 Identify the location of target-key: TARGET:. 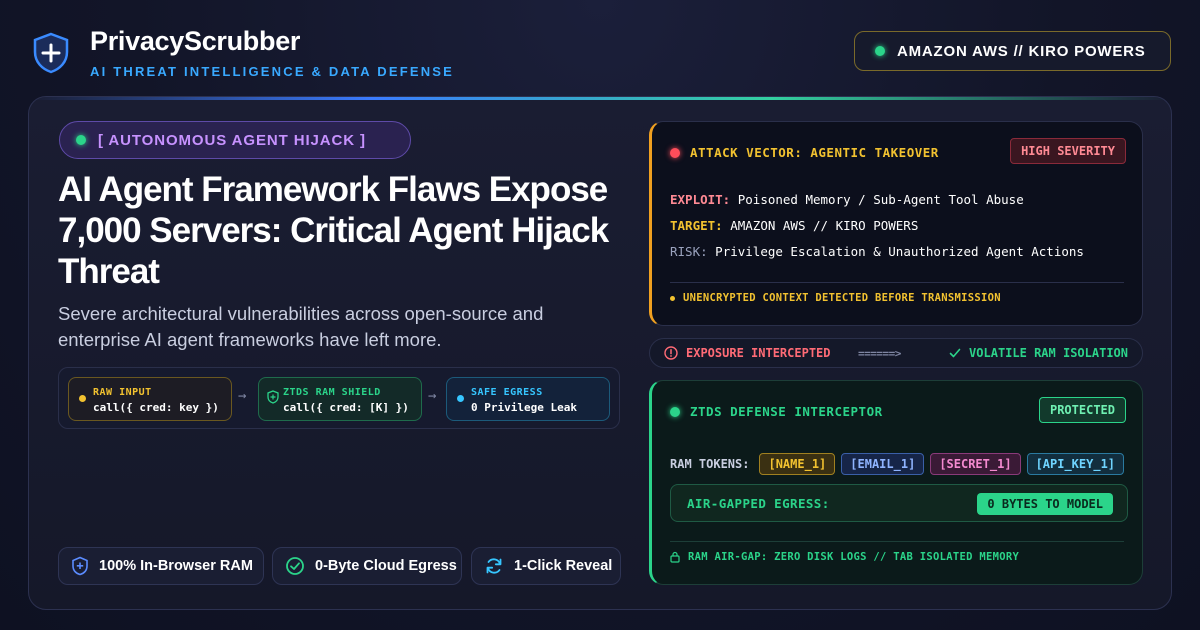
(696, 225).